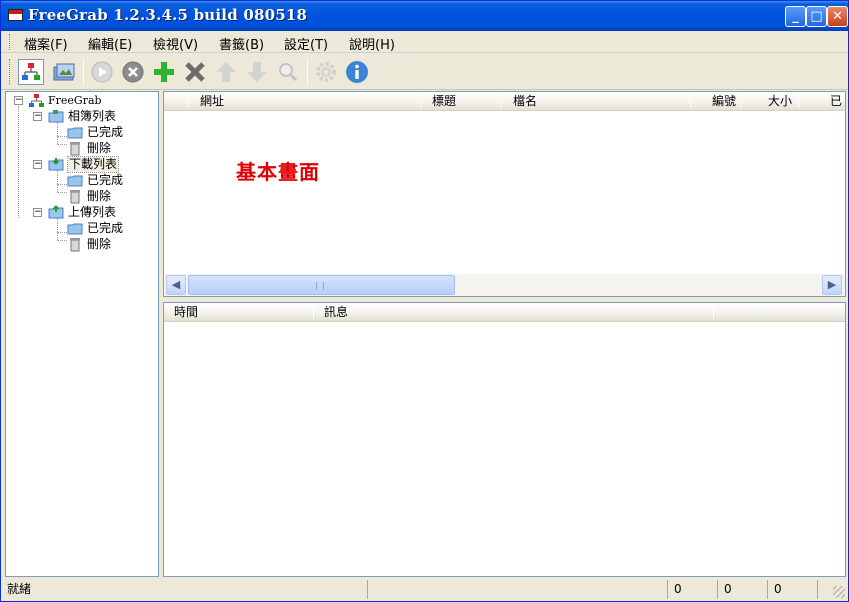 The image size is (849, 602). What do you see at coordinates (10, 72) in the screenshot?
I see `toolbar-grip` at bounding box center [10, 72].